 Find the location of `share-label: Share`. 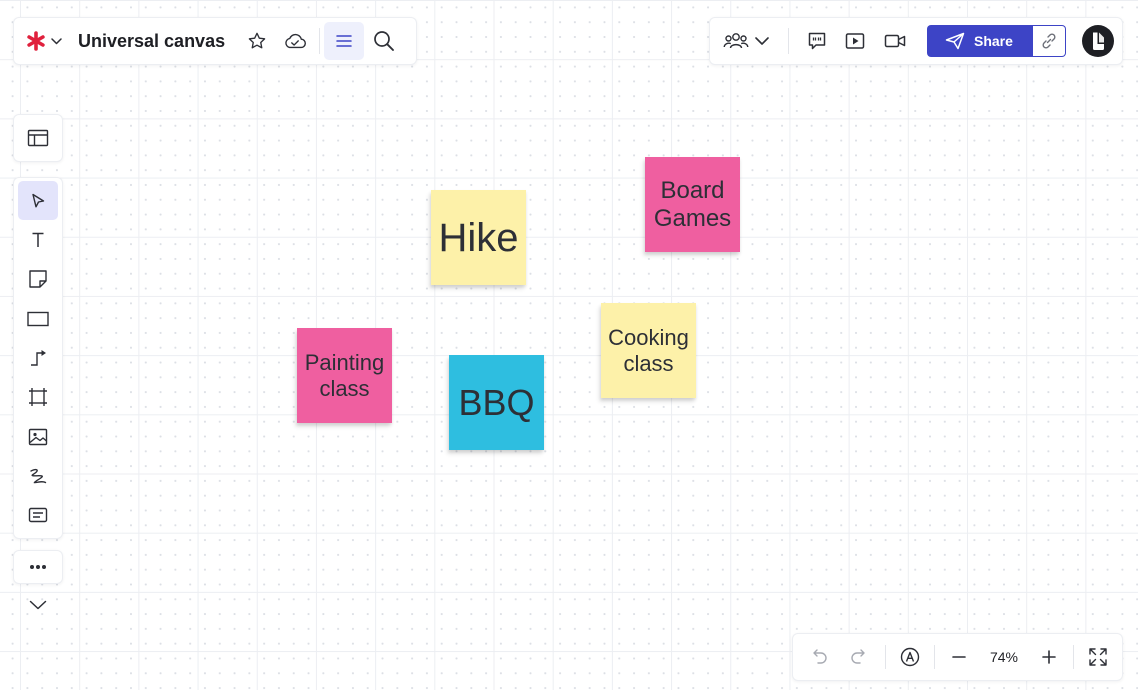

share-label: Share is located at coordinates (993, 41).